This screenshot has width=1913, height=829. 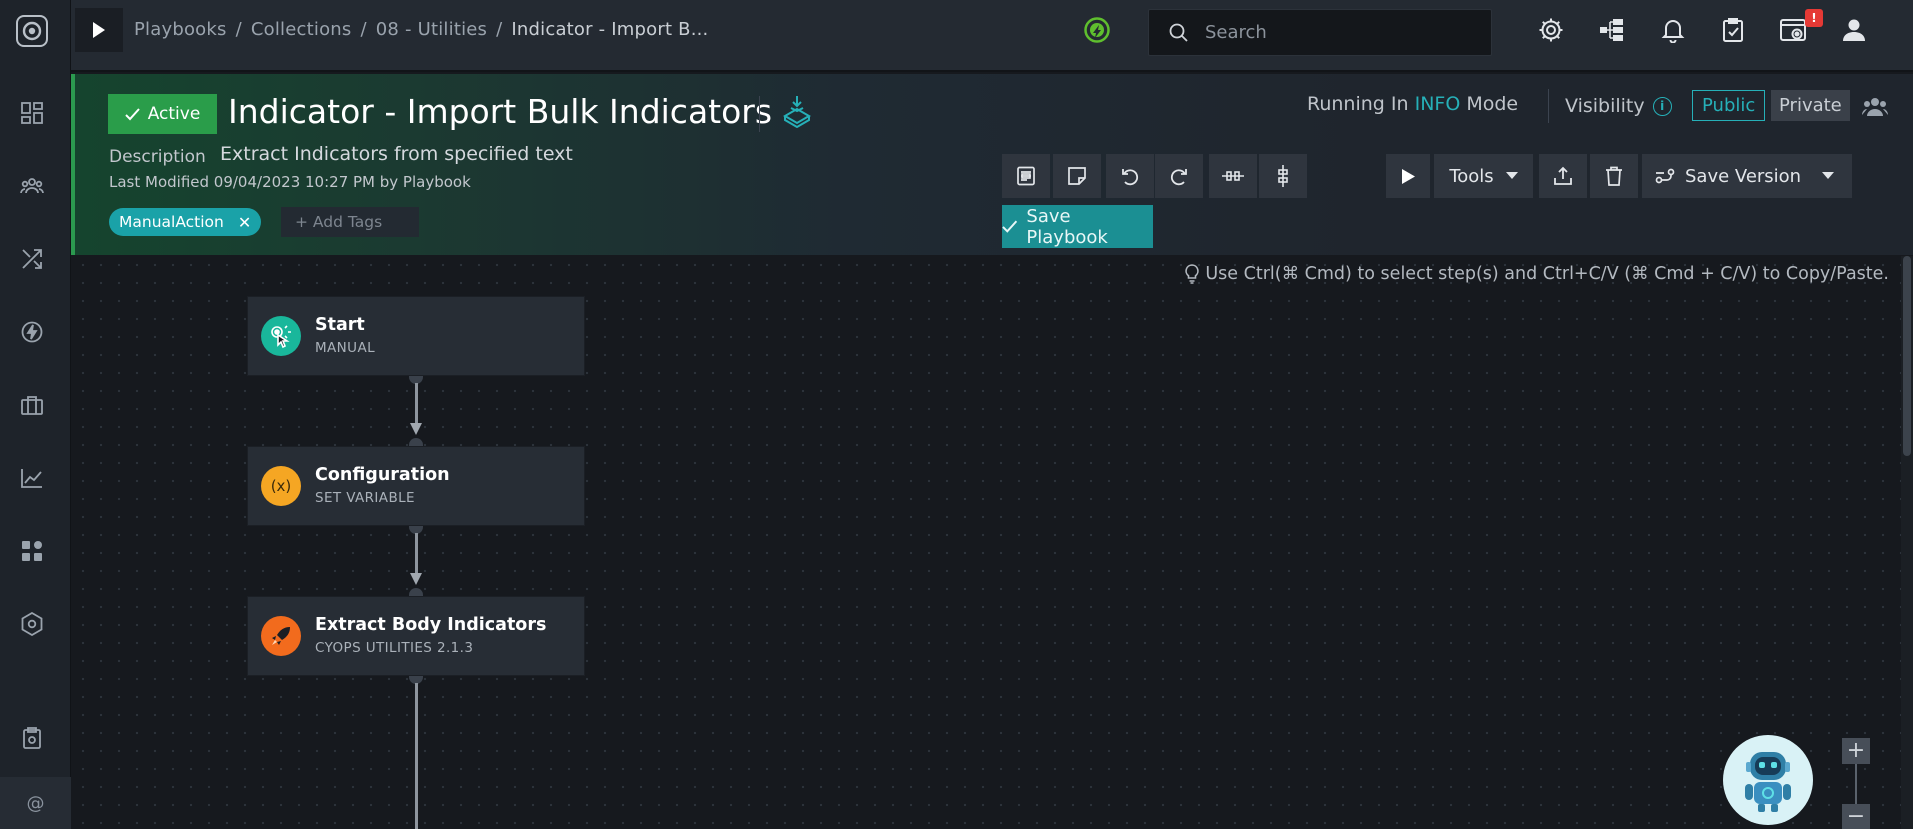 What do you see at coordinates (281, 486) in the screenshot?
I see `set-variable-icon: (x)` at bounding box center [281, 486].